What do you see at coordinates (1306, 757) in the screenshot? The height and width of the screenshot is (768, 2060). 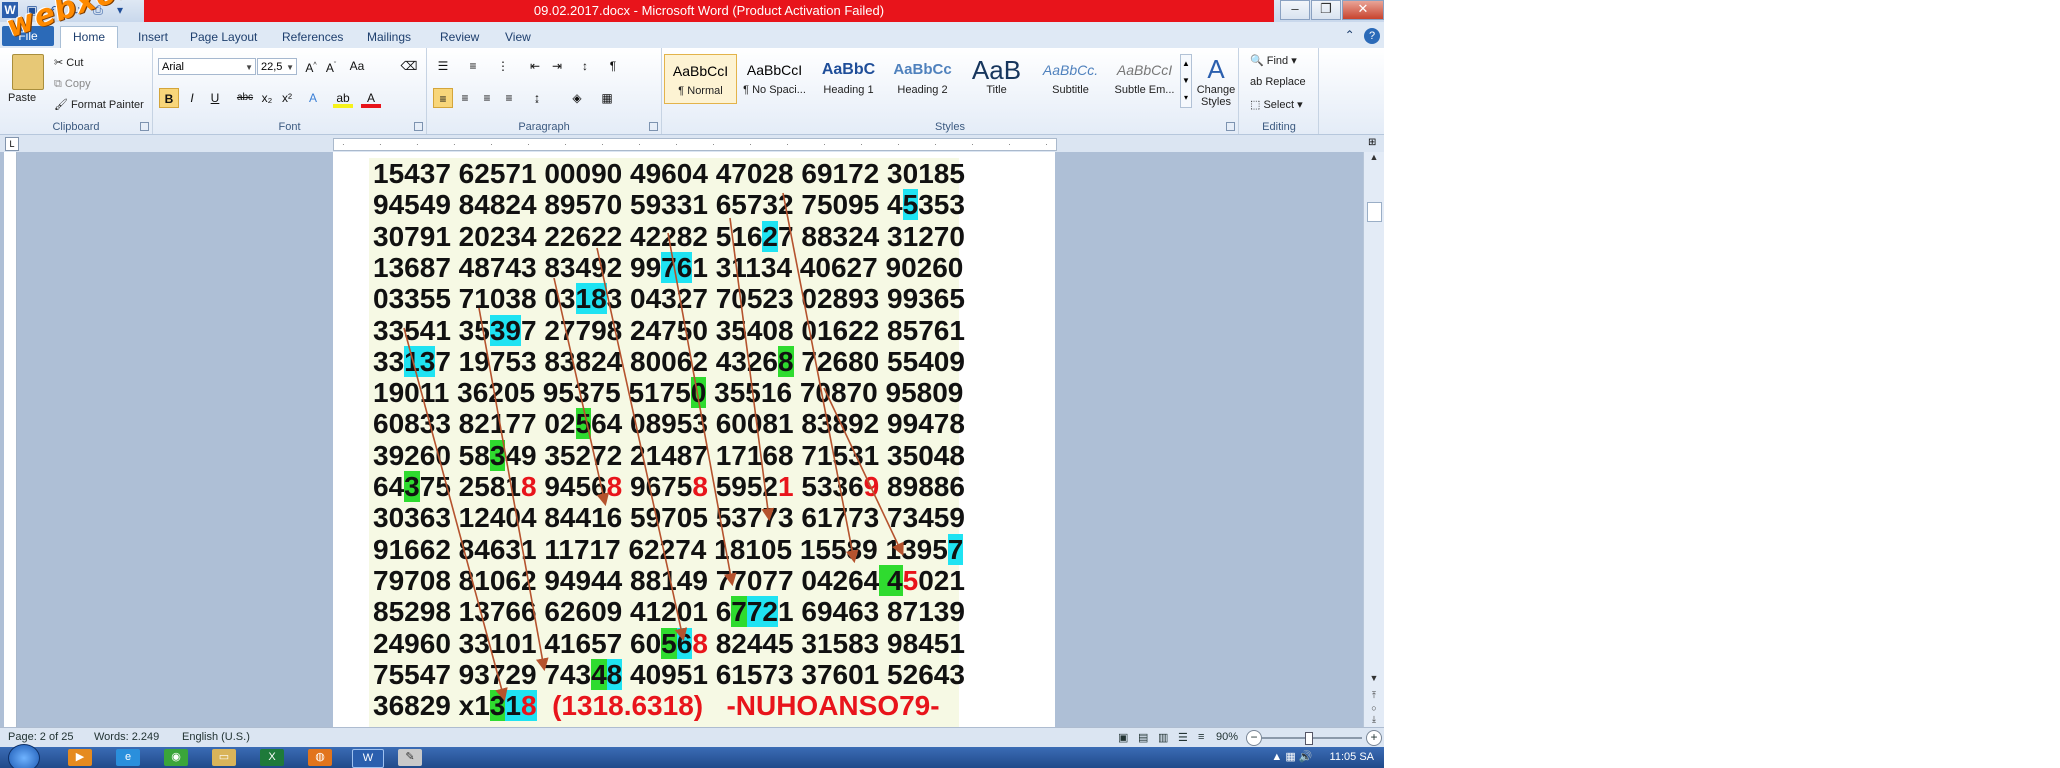 I see `volume-icon: 🔊` at bounding box center [1306, 757].